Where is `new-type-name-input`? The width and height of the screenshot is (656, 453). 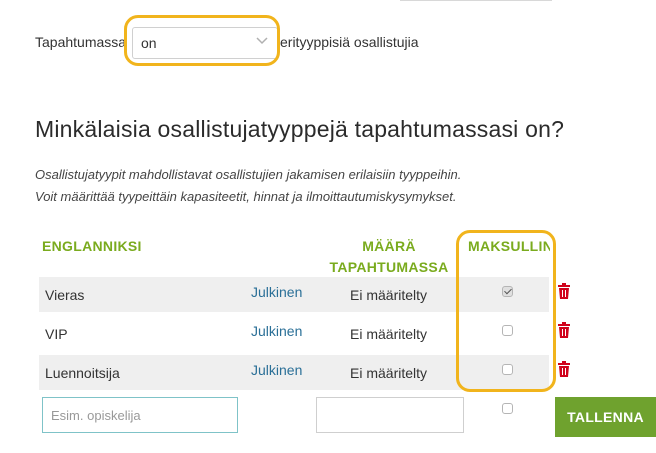 new-type-name-input is located at coordinates (140, 415).